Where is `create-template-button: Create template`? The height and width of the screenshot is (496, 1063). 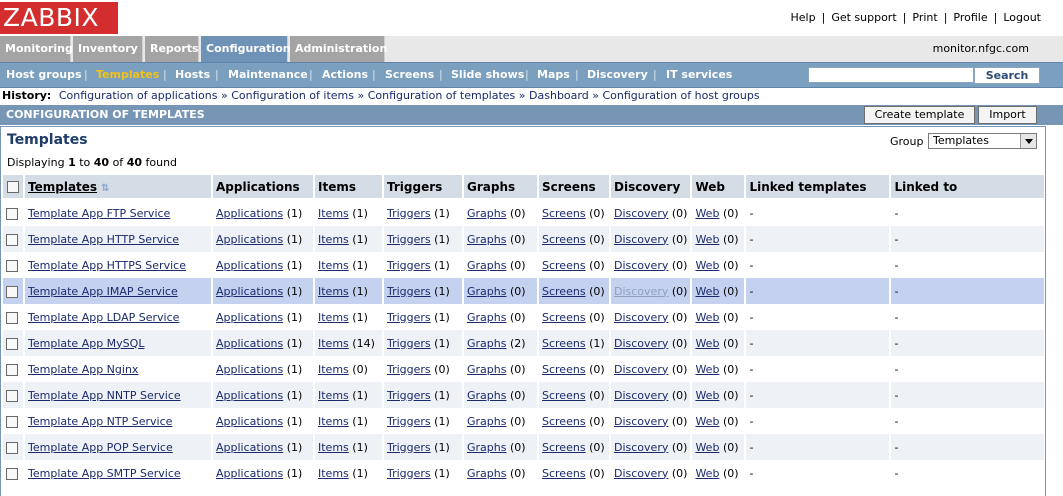 create-template-button: Create template is located at coordinates (919, 115).